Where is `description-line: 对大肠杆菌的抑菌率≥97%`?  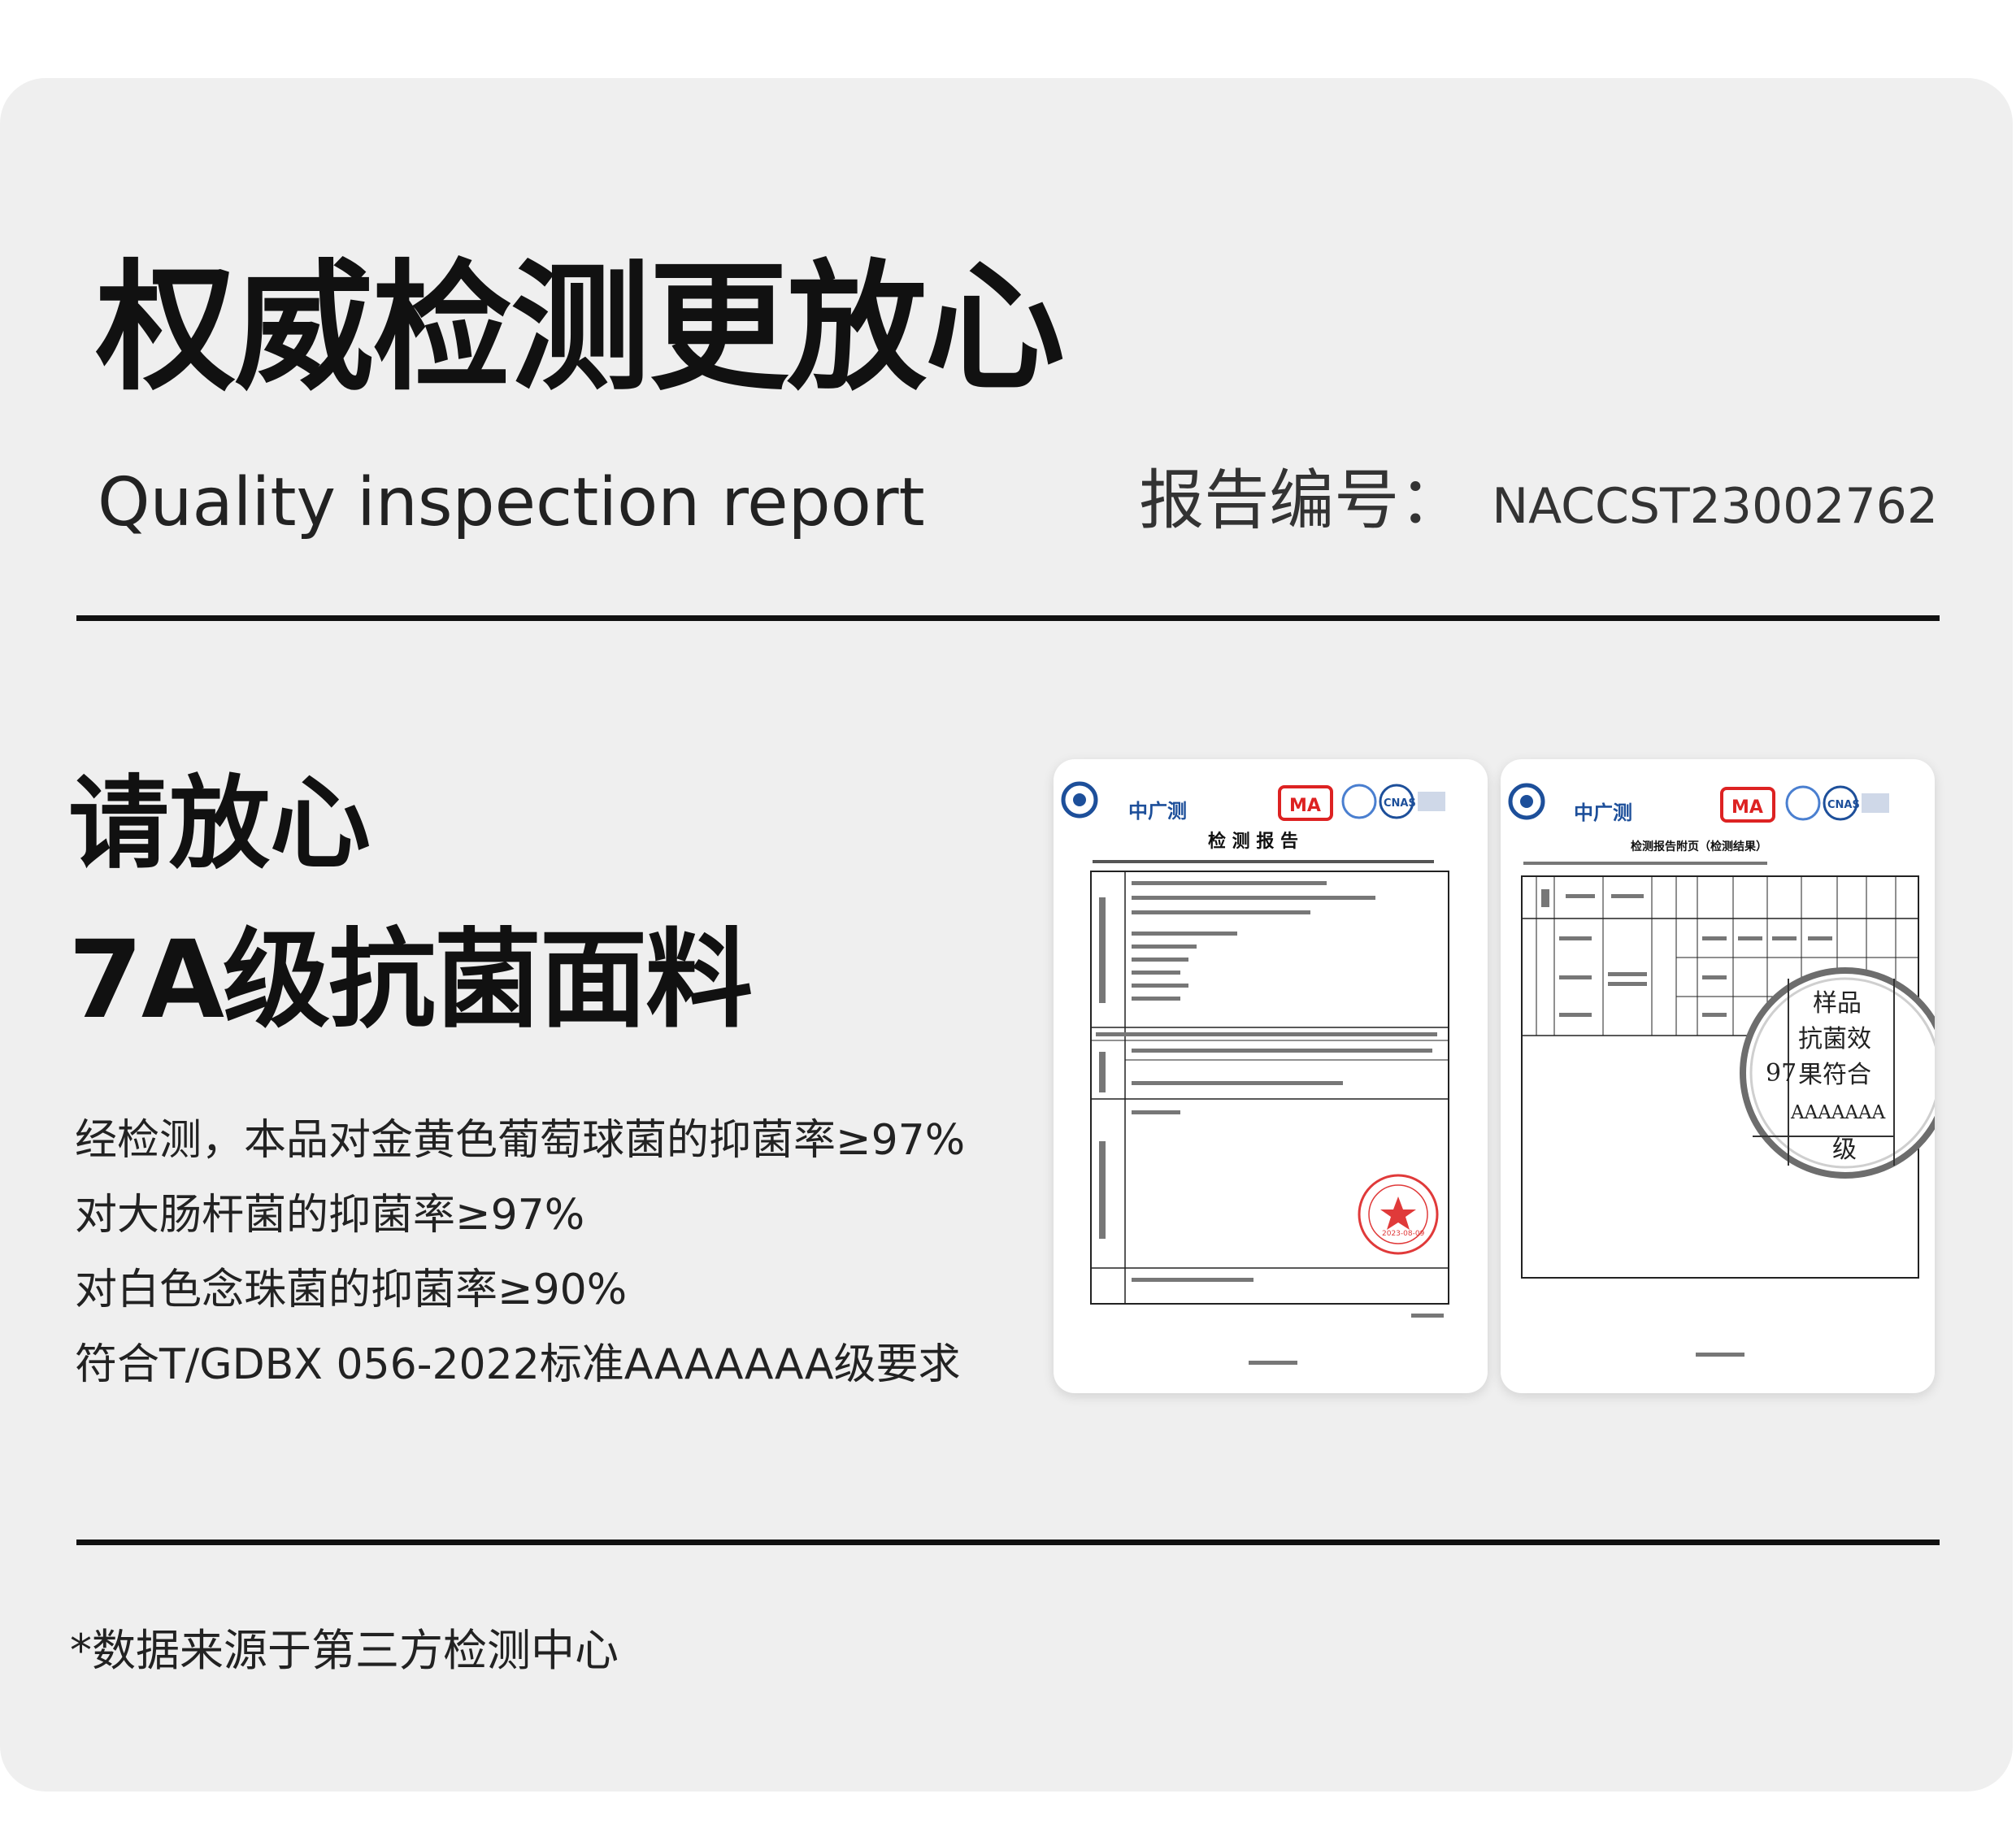
description-line: 对大肠杆菌的抑菌率≥97% is located at coordinates (330, 1215).